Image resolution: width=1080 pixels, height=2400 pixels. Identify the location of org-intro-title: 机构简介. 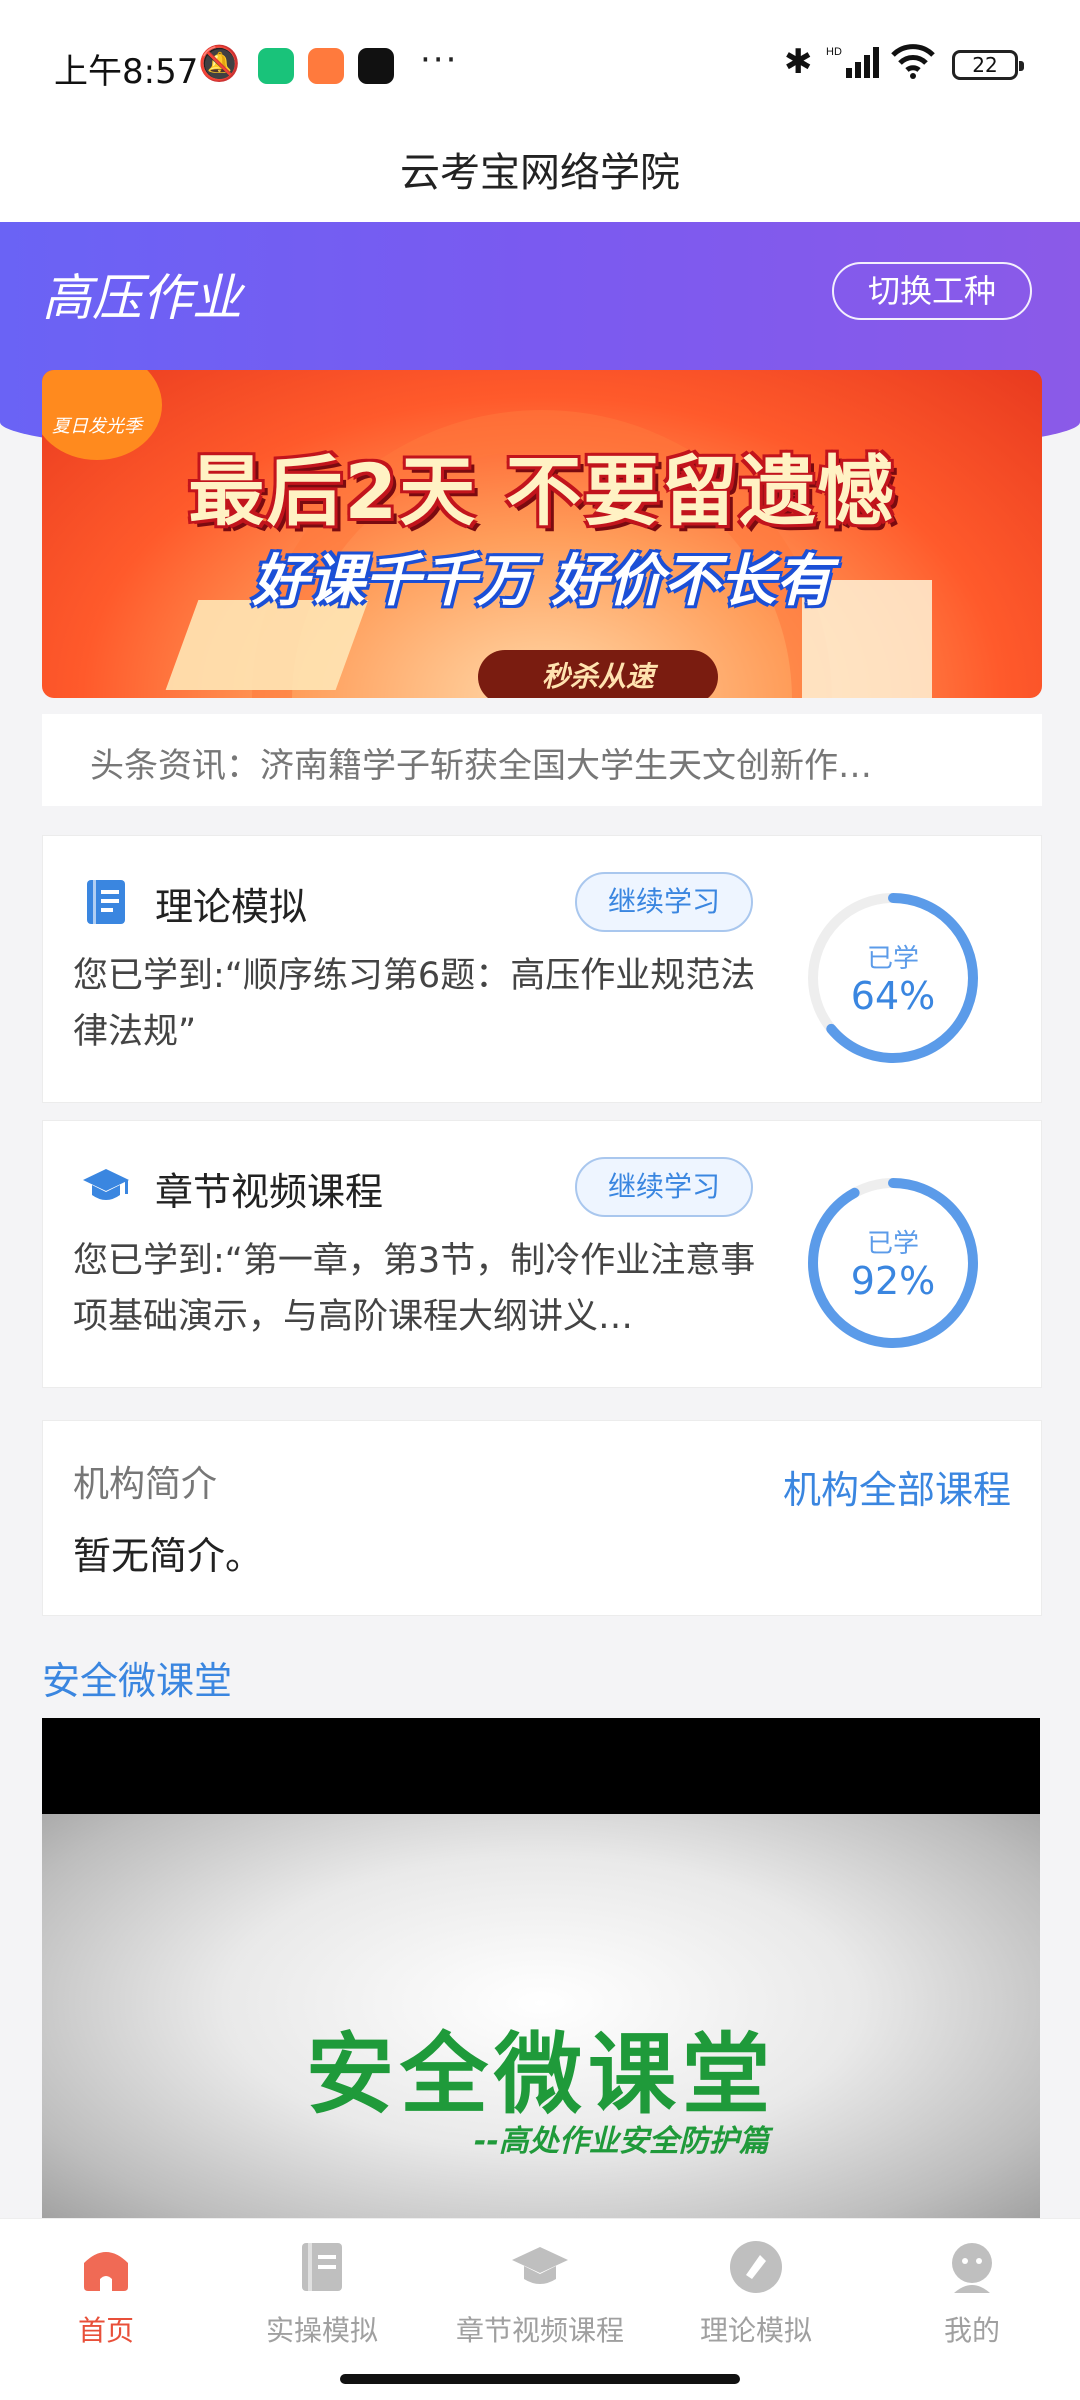
(145, 1484).